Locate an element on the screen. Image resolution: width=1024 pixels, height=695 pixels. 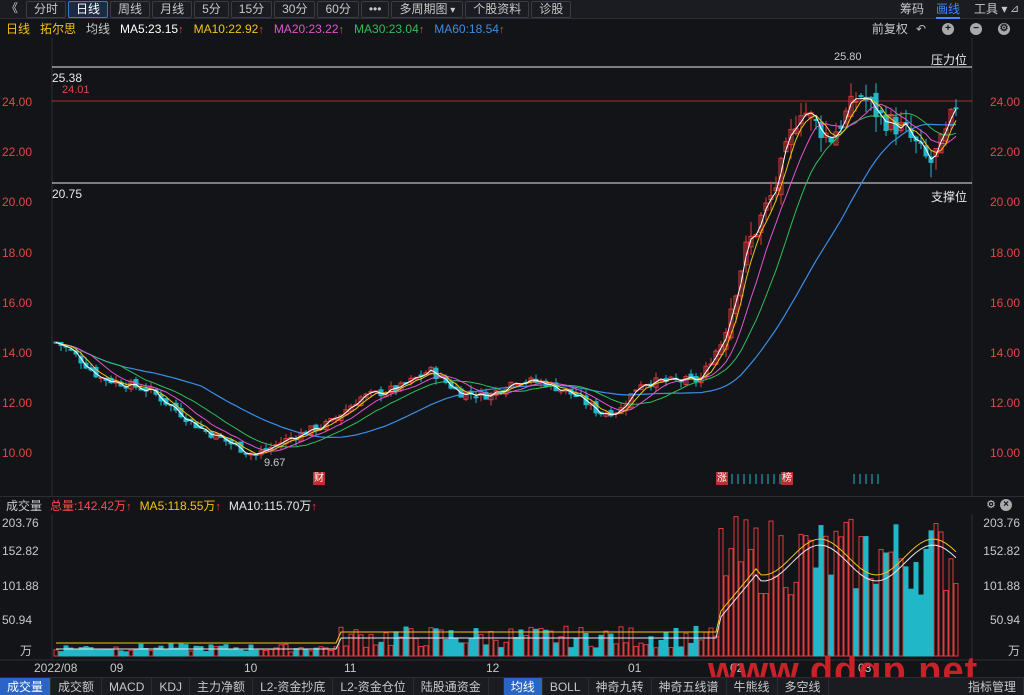
vol-axis-left-3: 101.88 is located at coordinates (20, 586).